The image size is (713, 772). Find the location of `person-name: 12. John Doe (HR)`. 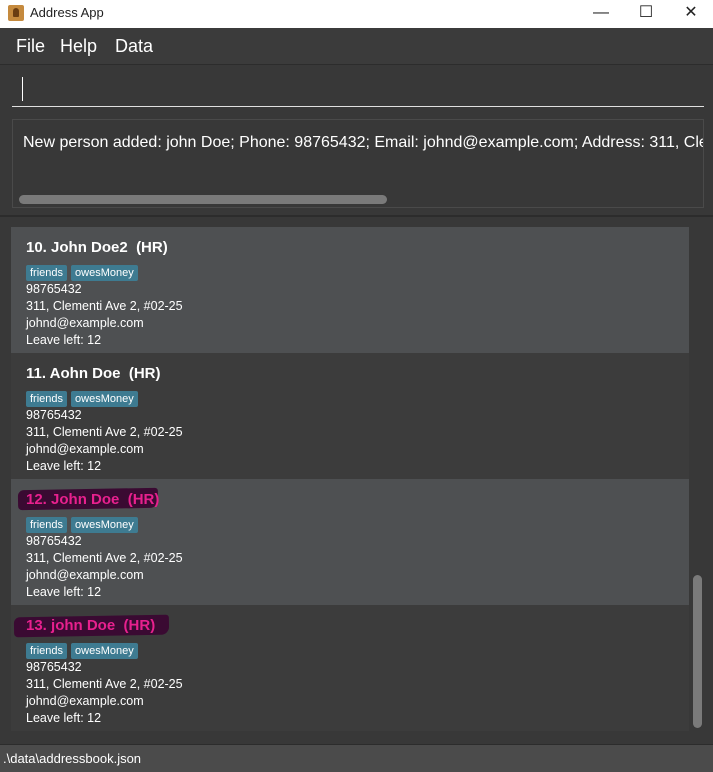

person-name: 12. John Doe (HR) is located at coordinates (93, 499).